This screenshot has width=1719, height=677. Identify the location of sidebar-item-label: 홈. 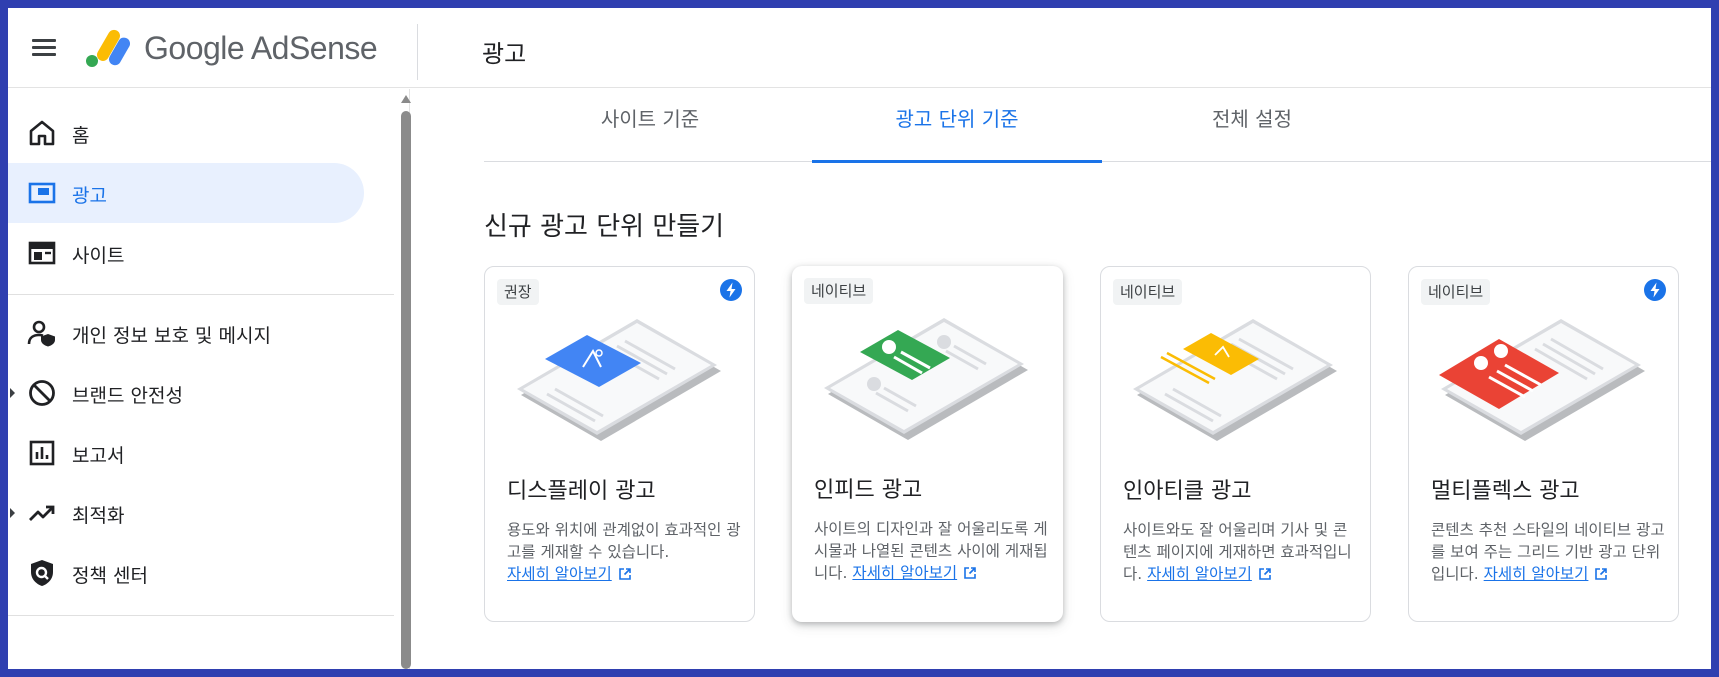
(81, 136).